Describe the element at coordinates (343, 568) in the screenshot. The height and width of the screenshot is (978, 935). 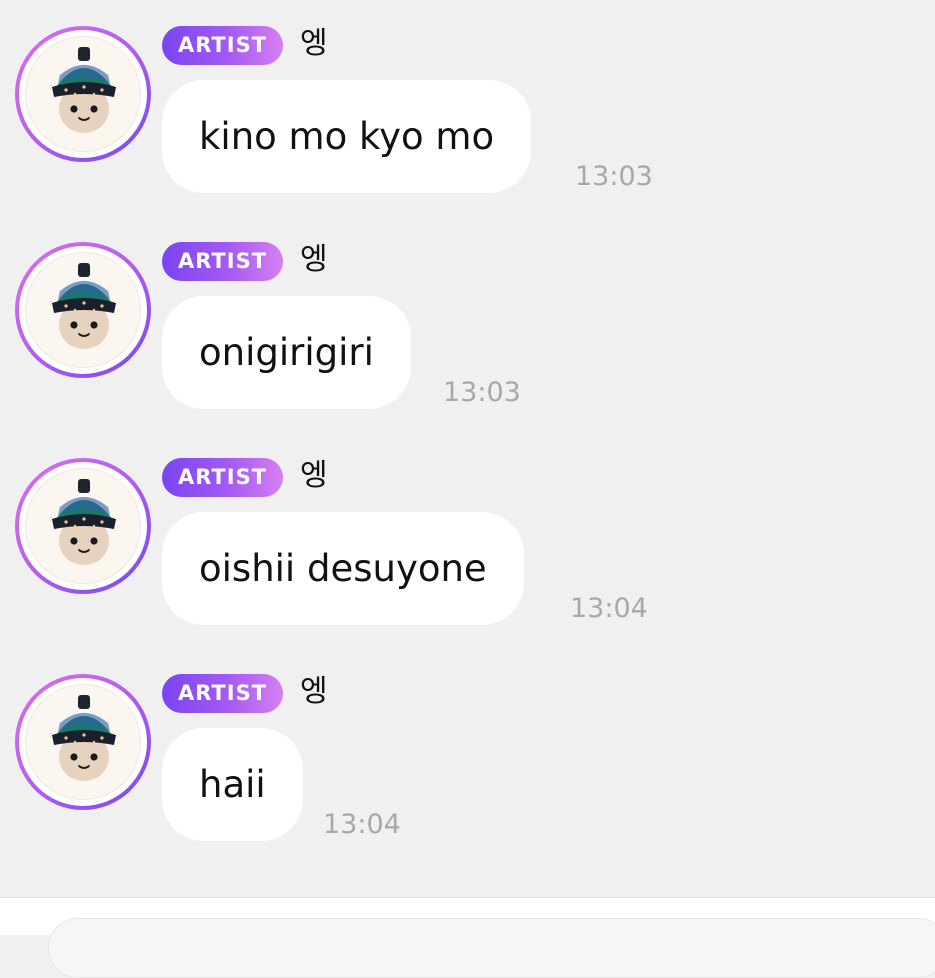
I see `message-bubble: oishii desuyone` at that location.